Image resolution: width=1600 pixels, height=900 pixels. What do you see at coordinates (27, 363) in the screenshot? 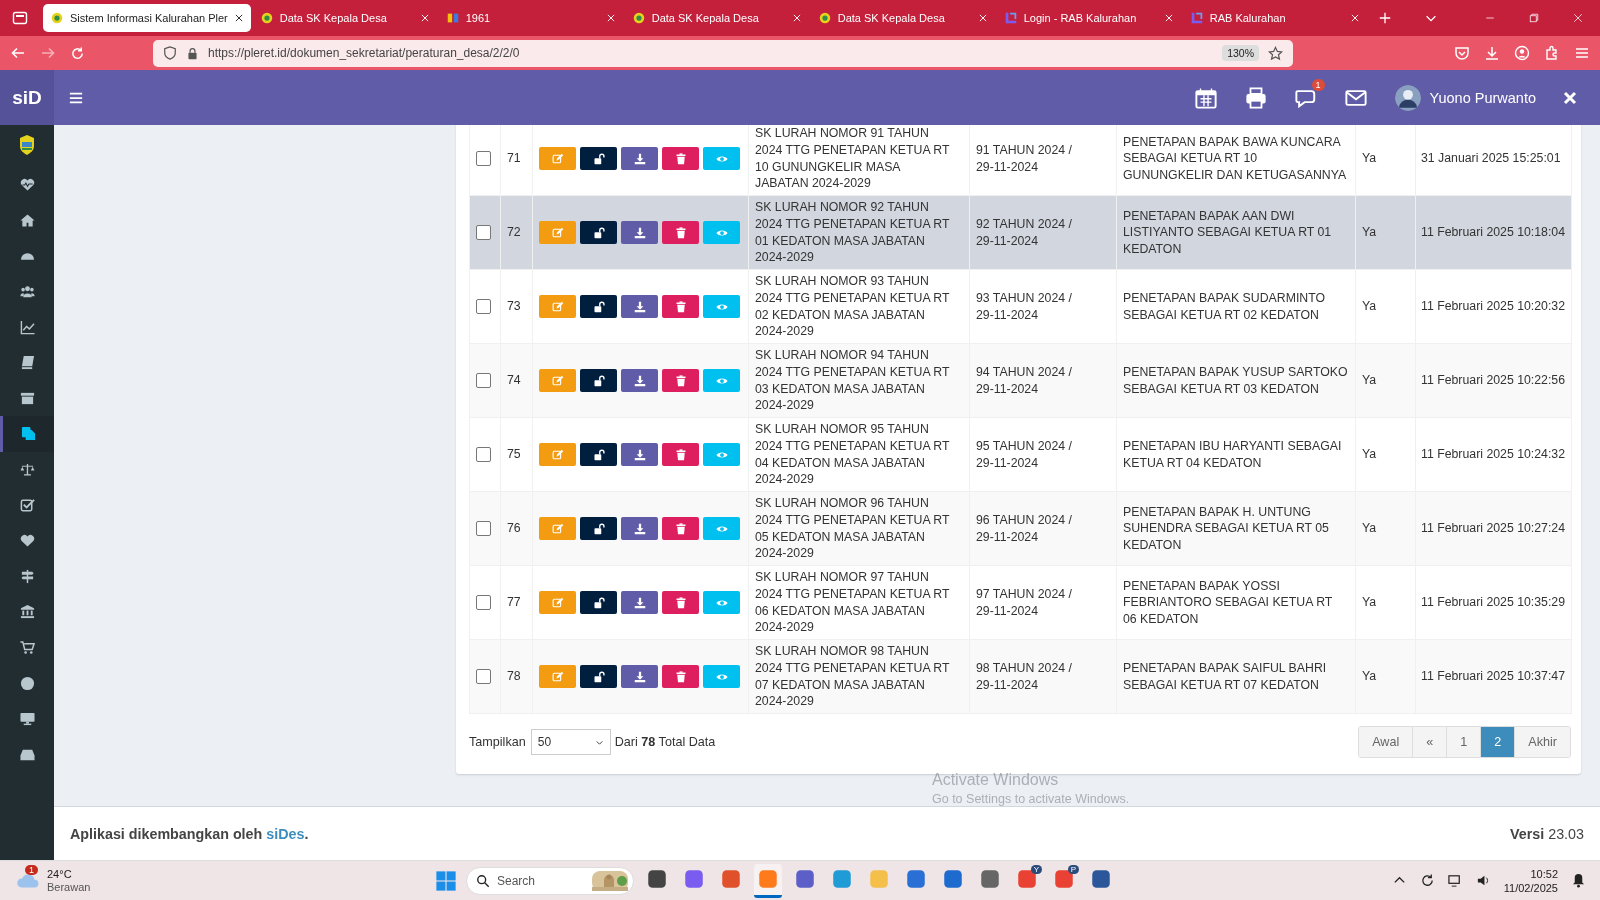
I see `book-icon` at bounding box center [27, 363].